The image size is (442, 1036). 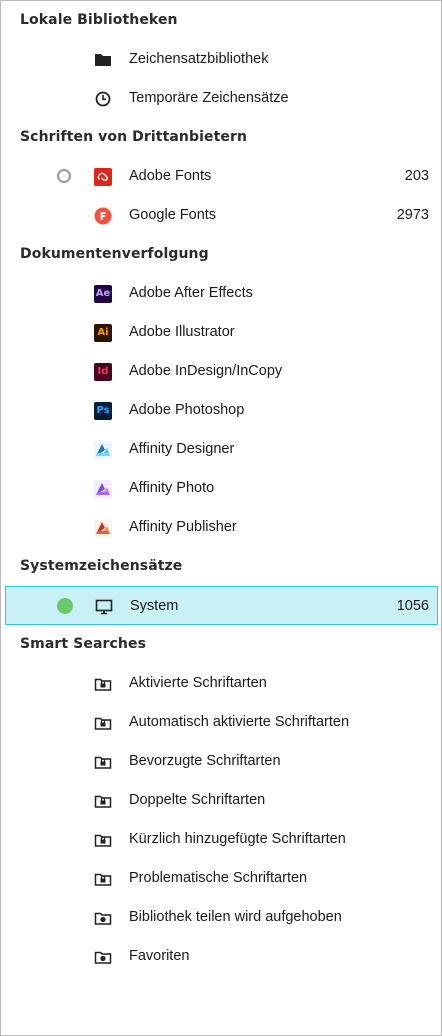 I want to click on sidebar-item-doppelte-schriftarten: Doppelte Schriftarten, so click(x=221, y=800).